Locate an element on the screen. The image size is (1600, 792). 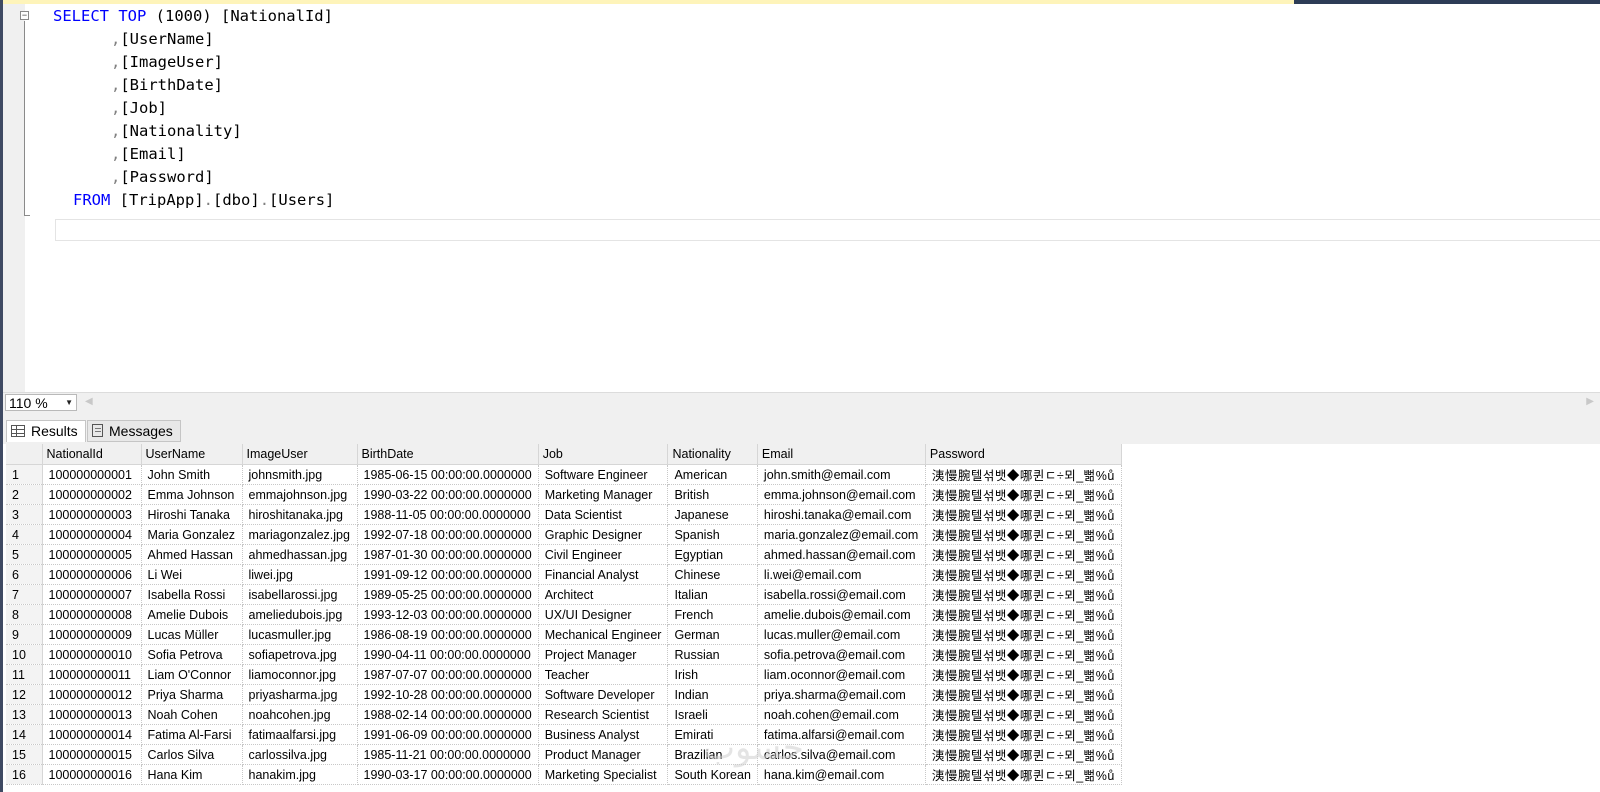
table-cell: 1989-05-25 00:00:00.0000000 is located at coordinates (448, 594).